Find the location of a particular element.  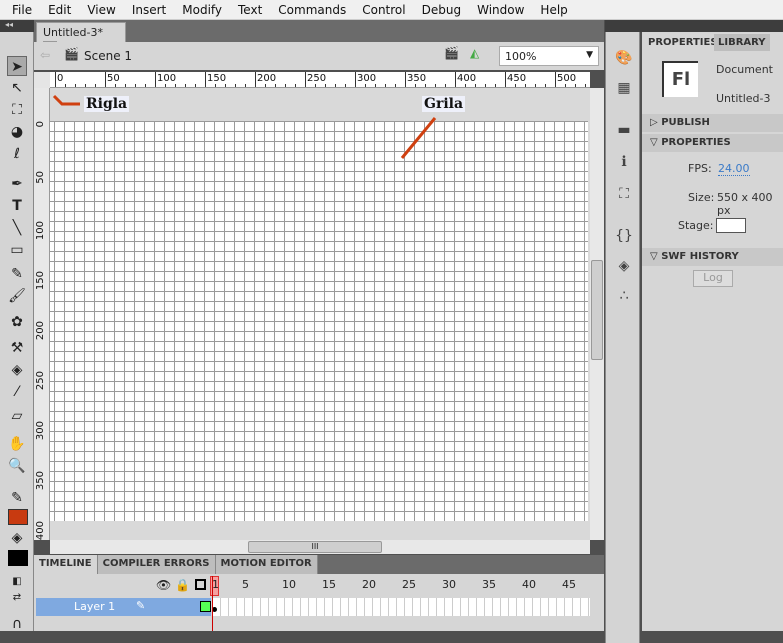

edit-symbols-icon: ◭ is located at coordinates (474, 53).